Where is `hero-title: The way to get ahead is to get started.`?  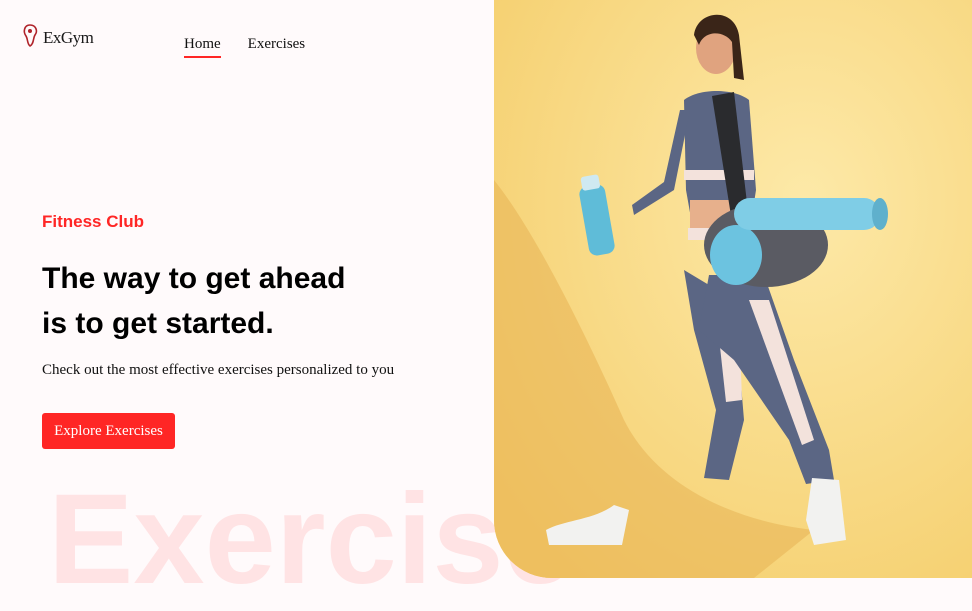
hero-title: The way to get ahead is to get started. is located at coordinates (262, 301).